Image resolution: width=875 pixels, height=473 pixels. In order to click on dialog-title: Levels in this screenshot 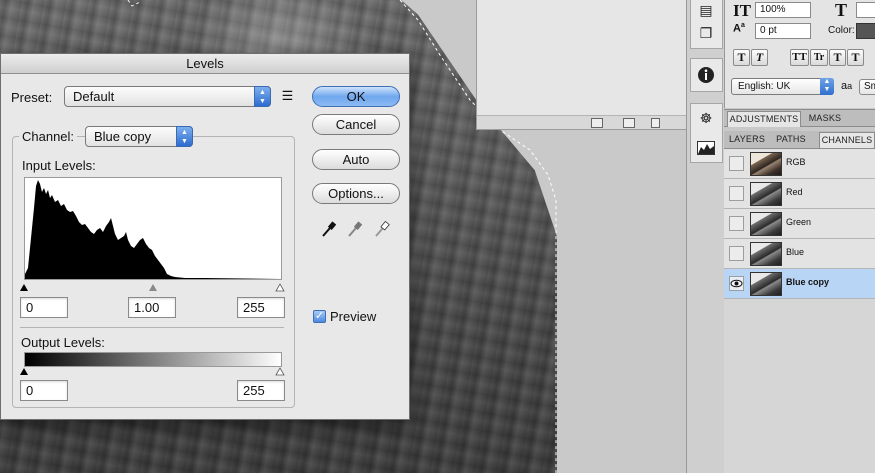, I will do `click(205, 64)`.